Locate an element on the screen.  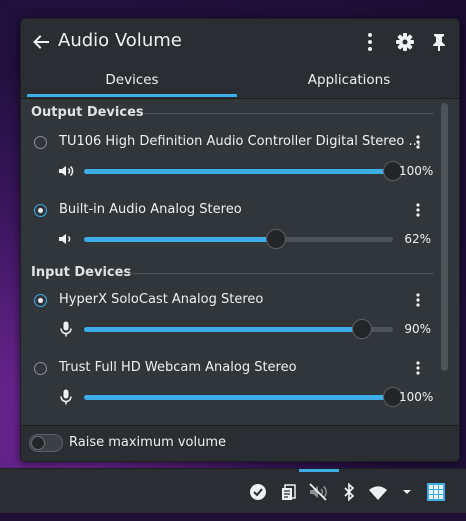
scrollbar is located at coordinates (444, 237).